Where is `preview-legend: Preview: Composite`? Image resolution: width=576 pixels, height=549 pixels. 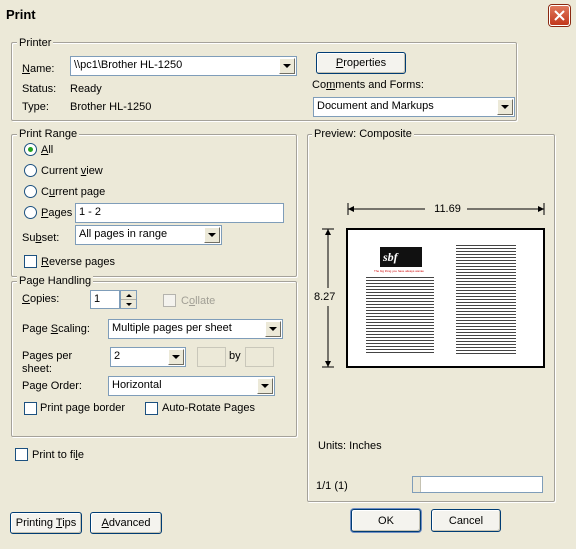 preview-legend: Preview: Composite is located at coordinates (363, 134).